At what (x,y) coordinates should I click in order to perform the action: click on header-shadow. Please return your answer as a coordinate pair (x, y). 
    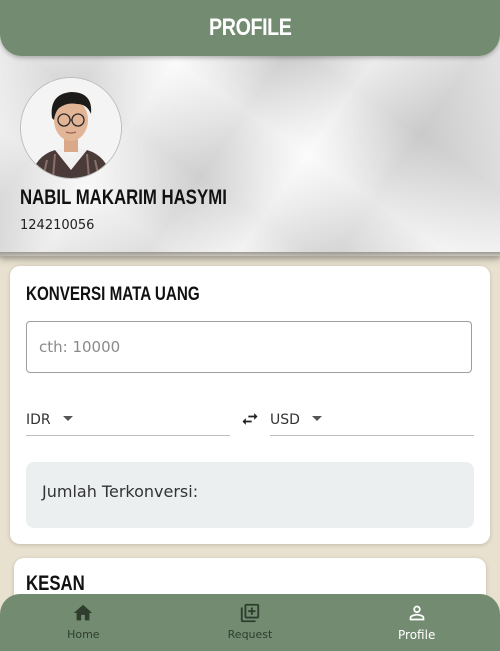
    Looking at the image, I should click on (250, 256).